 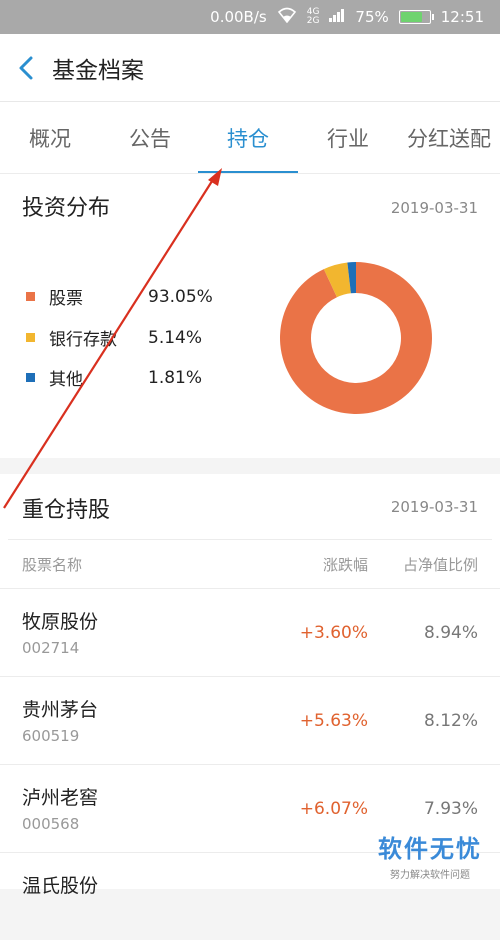 What do you see at coordinates (180, 297) in the screenshot?
I see `legend-percent: 93.05%` at bounding box center [180, 297].